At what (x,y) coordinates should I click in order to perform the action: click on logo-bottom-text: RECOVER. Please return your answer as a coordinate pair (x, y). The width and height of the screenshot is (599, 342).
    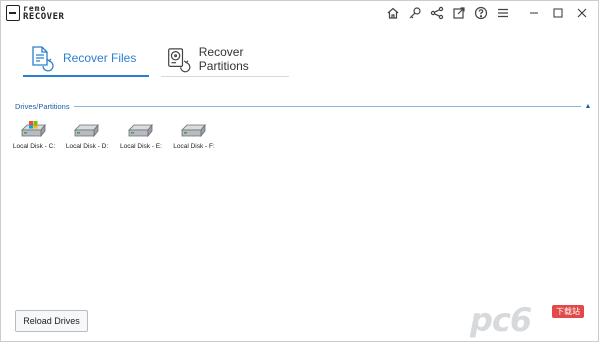
    Looking at the image, I should click on (44, 17).